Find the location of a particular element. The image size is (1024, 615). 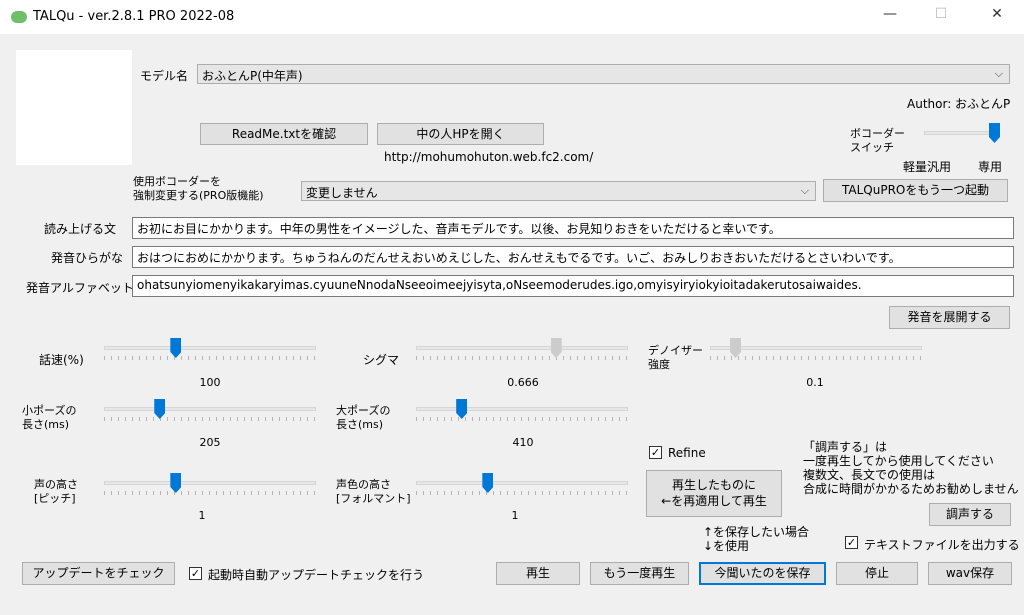

big-pause-label-2: 長さ(ms) is located at coordinates (360, 424).